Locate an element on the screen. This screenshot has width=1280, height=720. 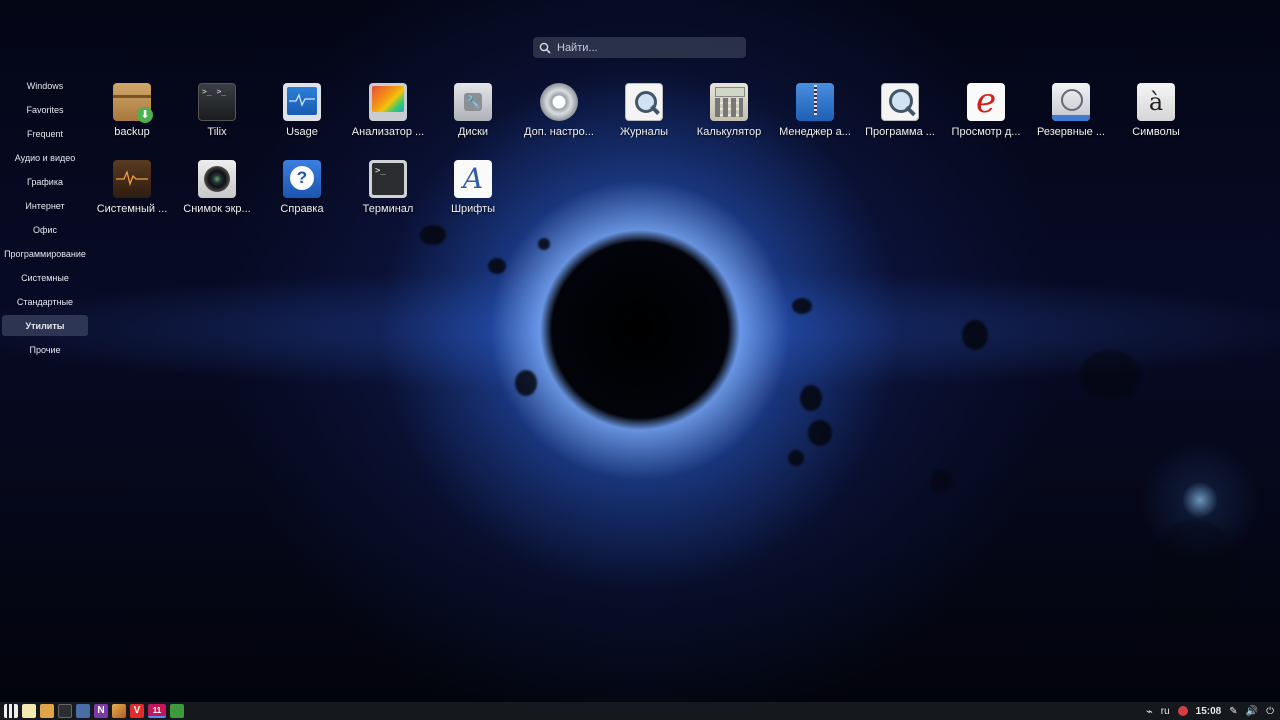
category-standard: Стандартные is located at coordinates (45, 301).